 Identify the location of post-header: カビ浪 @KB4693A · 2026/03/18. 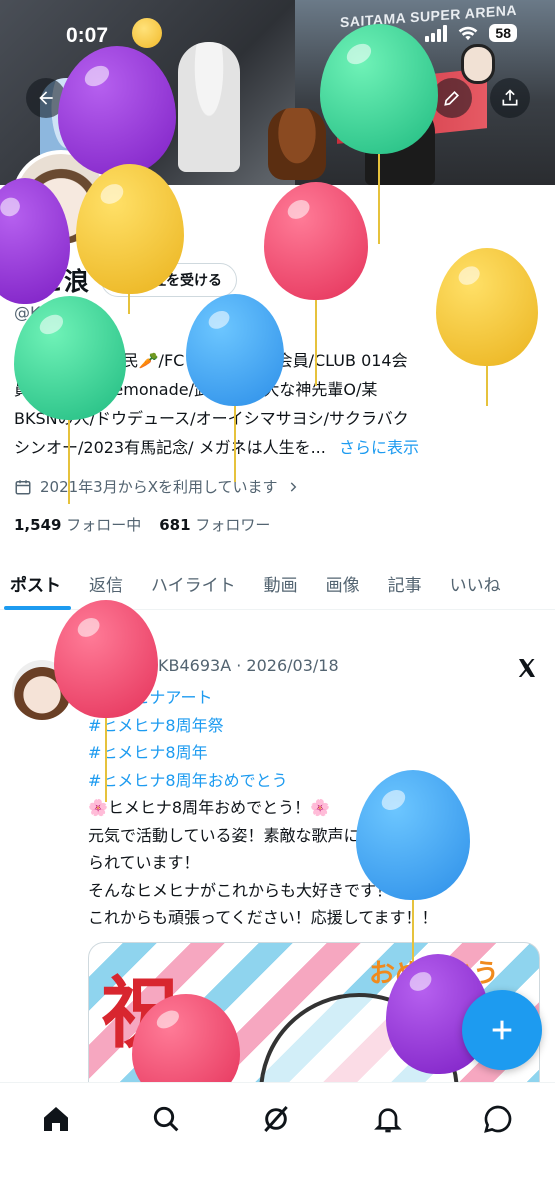
(213, 668).